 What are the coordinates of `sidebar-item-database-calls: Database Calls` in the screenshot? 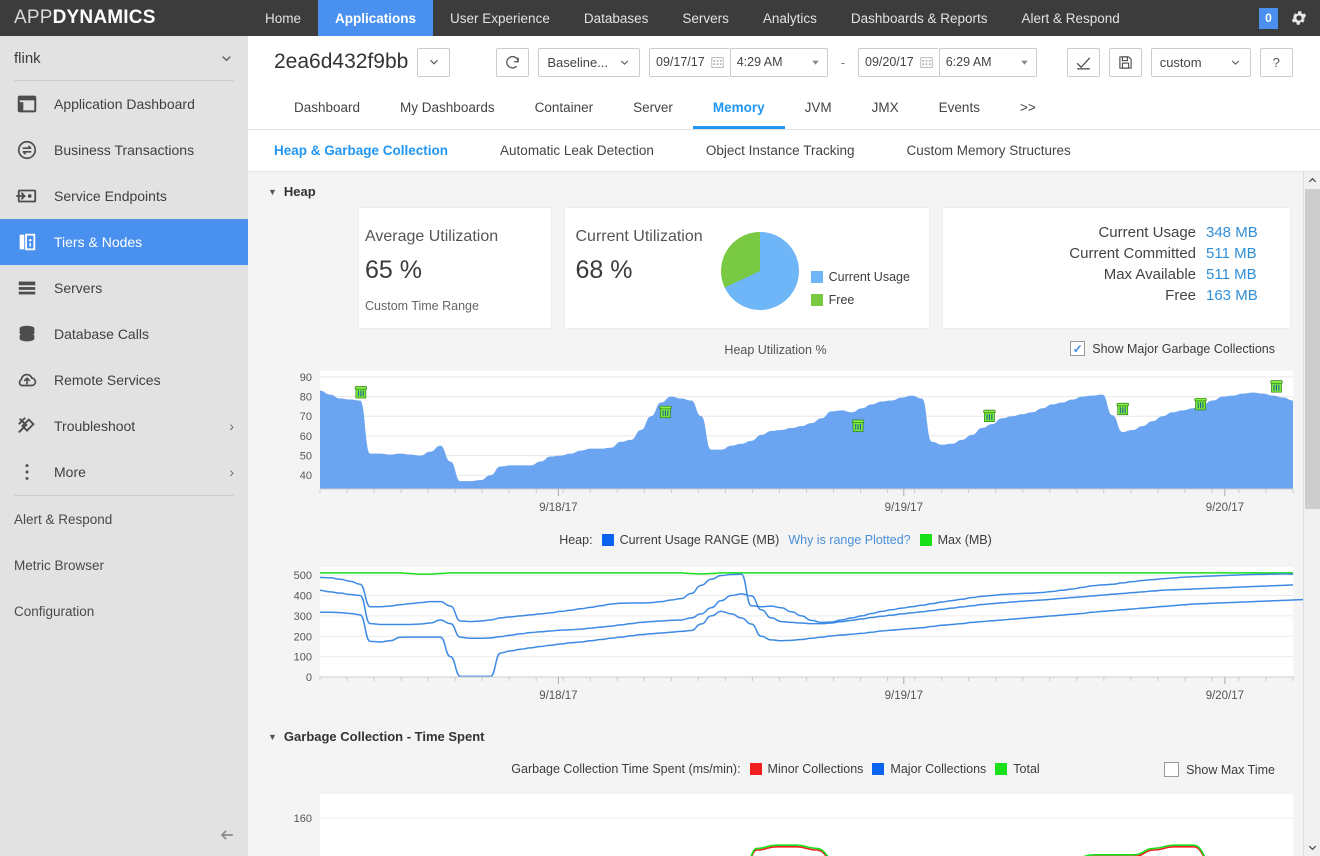 It's located at (124, 334).